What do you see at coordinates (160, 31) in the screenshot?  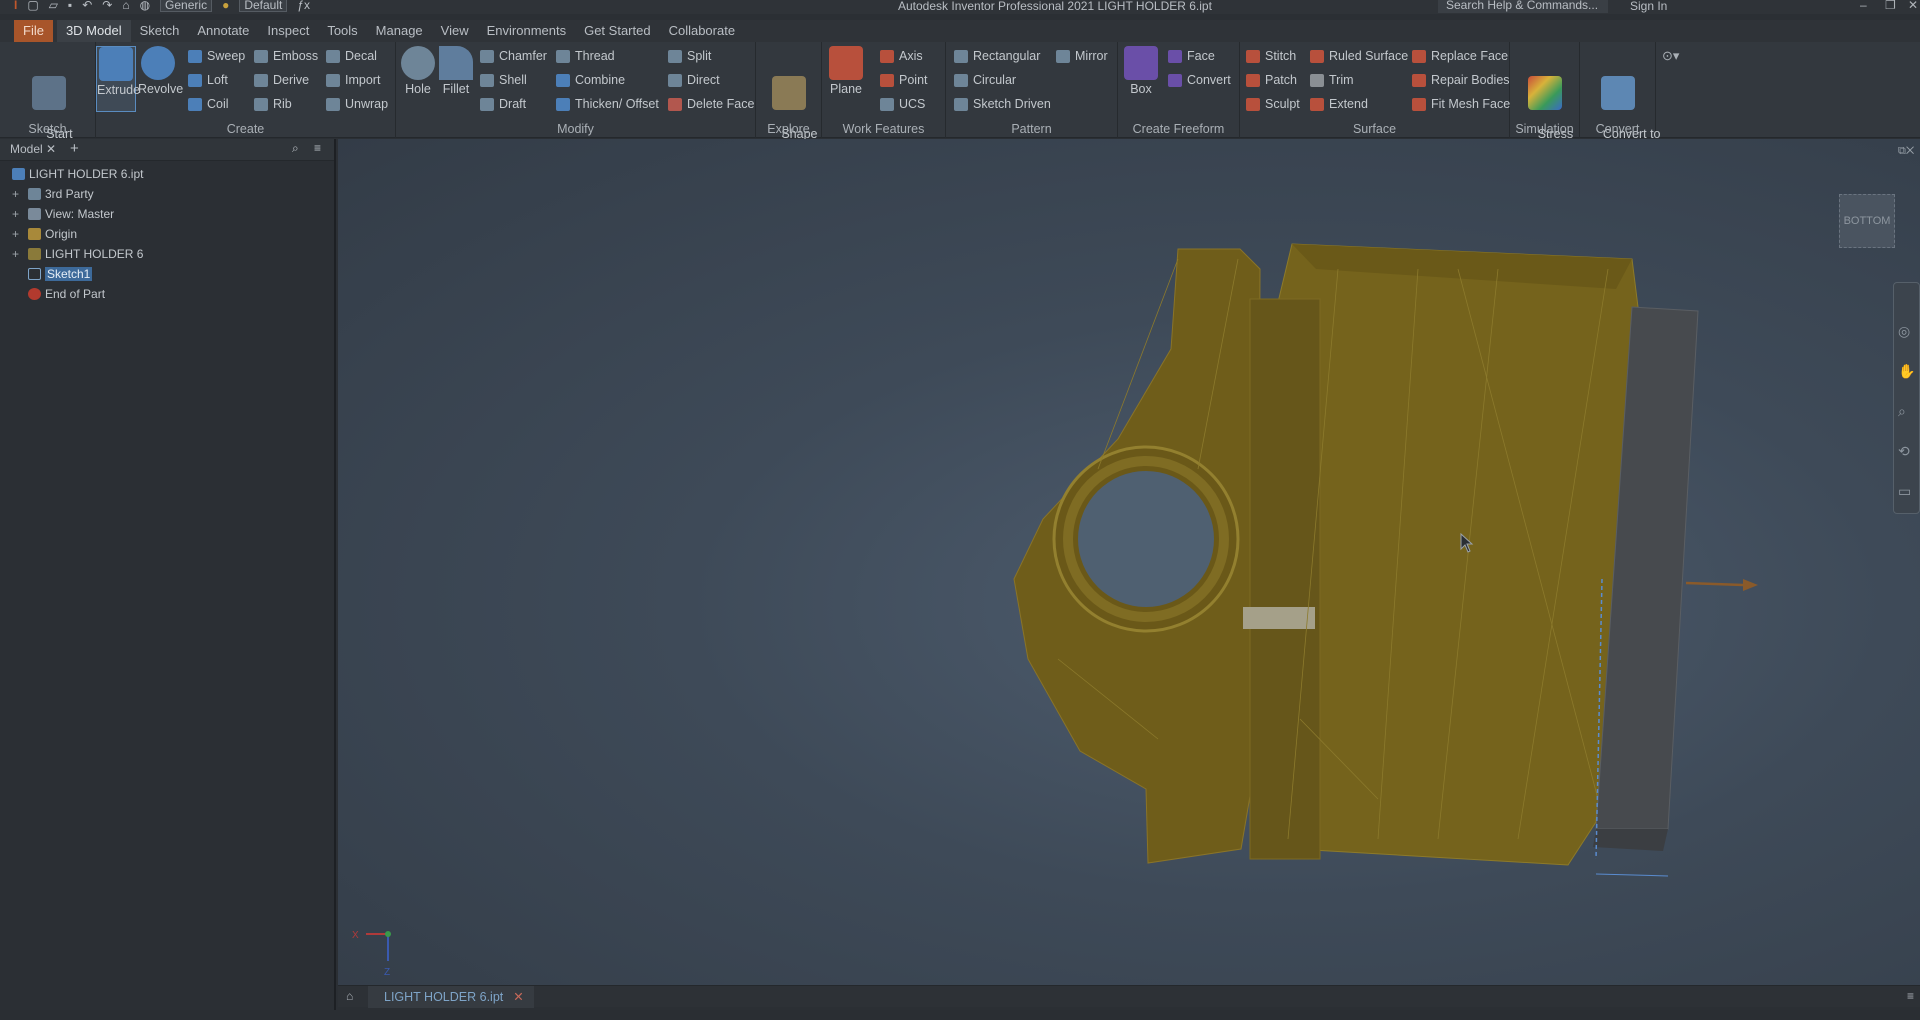 I see `tab-sketch: Sketch` at bounding box center [160, 31].